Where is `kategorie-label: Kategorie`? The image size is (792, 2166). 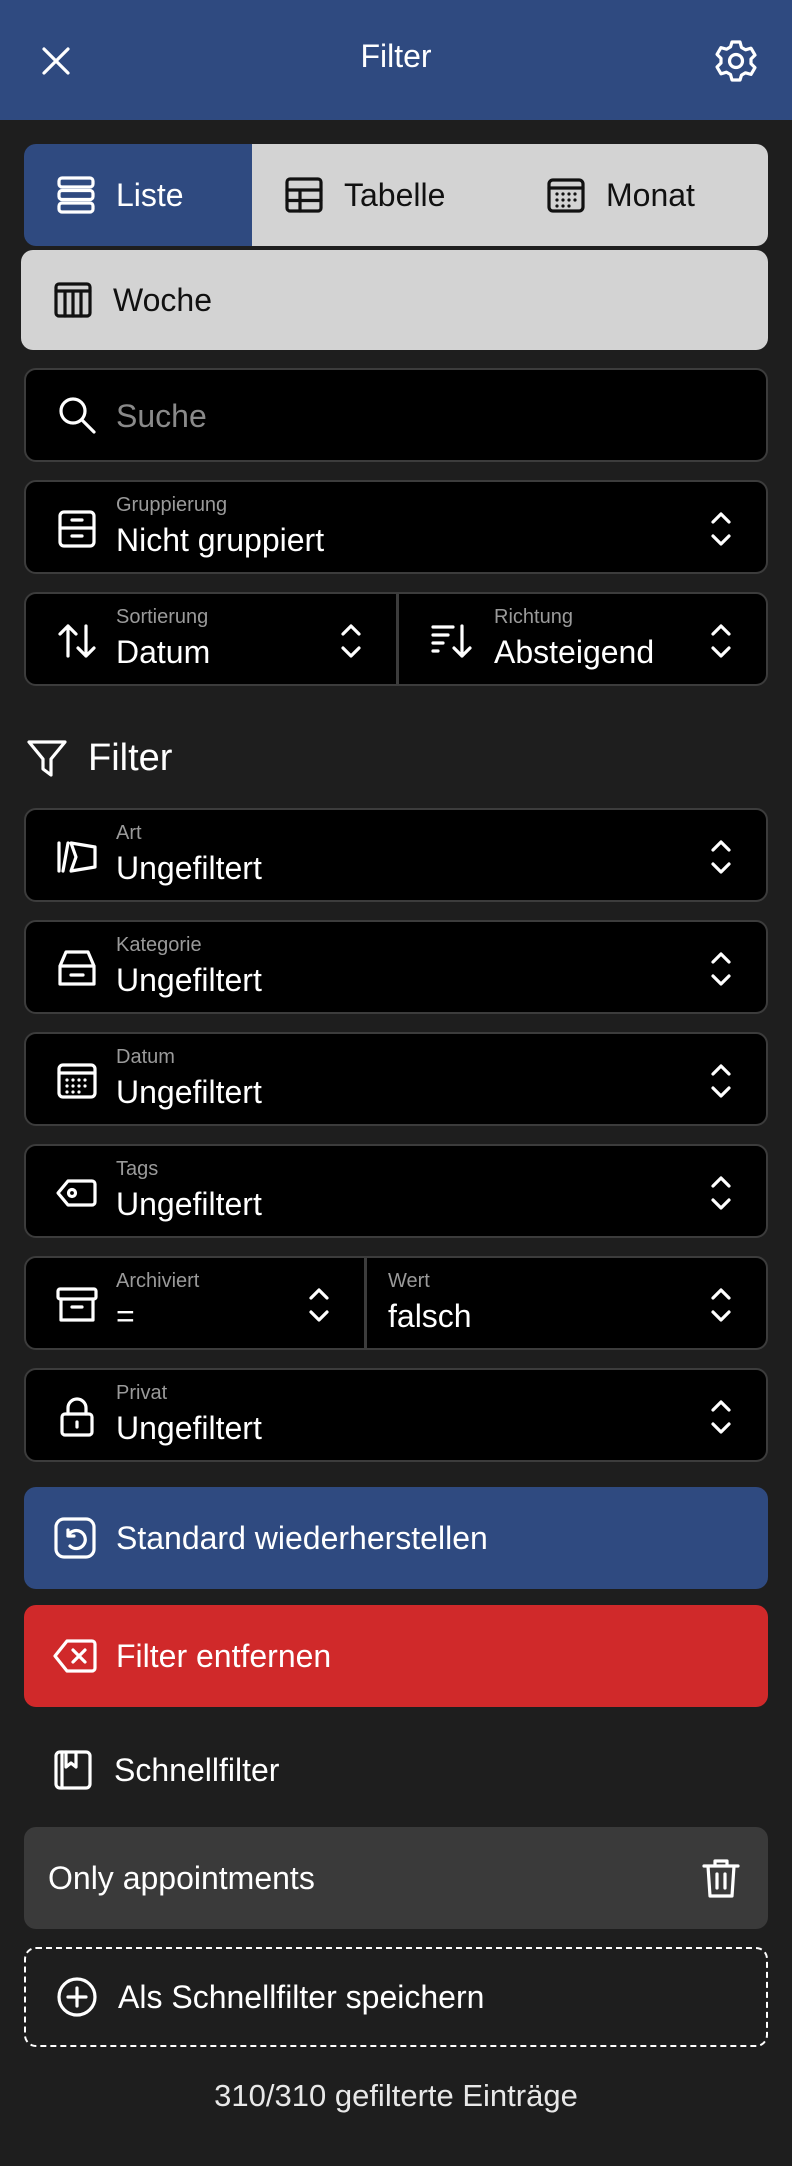 kategorie-label: Kategorie is located at coordinates (159, 945).